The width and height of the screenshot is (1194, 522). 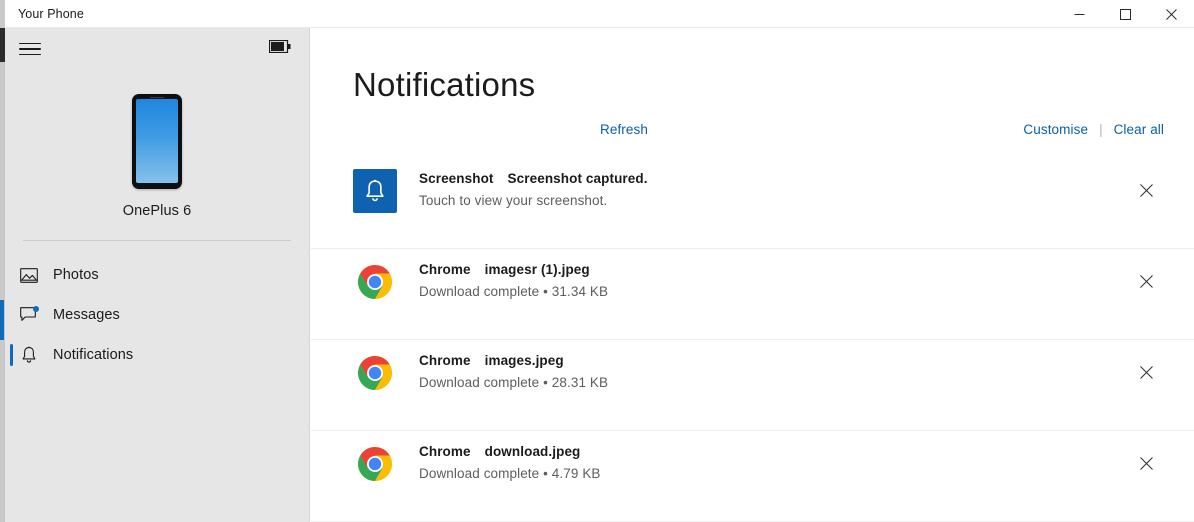 What do you see at coordinates (1093, 129) in the screenshot?
I see `right-action-links: Customise | Clear all` at bounding box center [1093, 129].